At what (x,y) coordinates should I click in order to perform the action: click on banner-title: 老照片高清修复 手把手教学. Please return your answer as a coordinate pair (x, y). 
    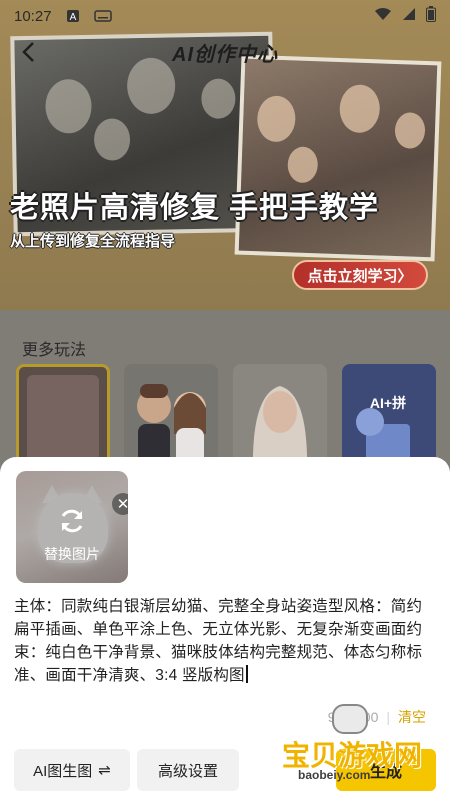
    Looking at the image, I should click on (195, 208).